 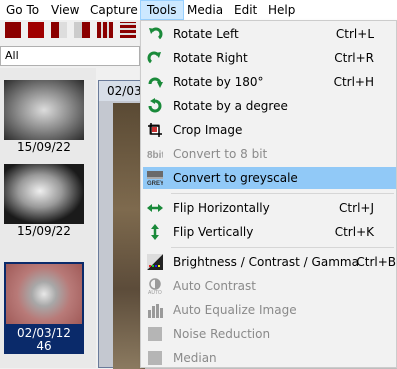 I want to click on 8bit-icon: 8bit, so click(x=155, y=155).